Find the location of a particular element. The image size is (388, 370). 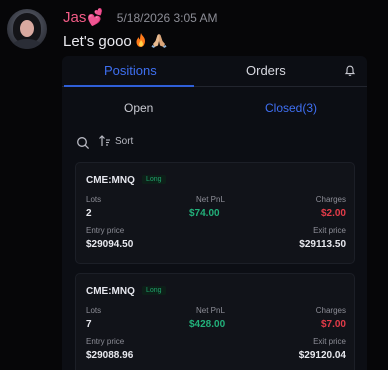

message-header: Jas 💕 5/18/2026 3:05 AM is located at coordinates (140, 17).